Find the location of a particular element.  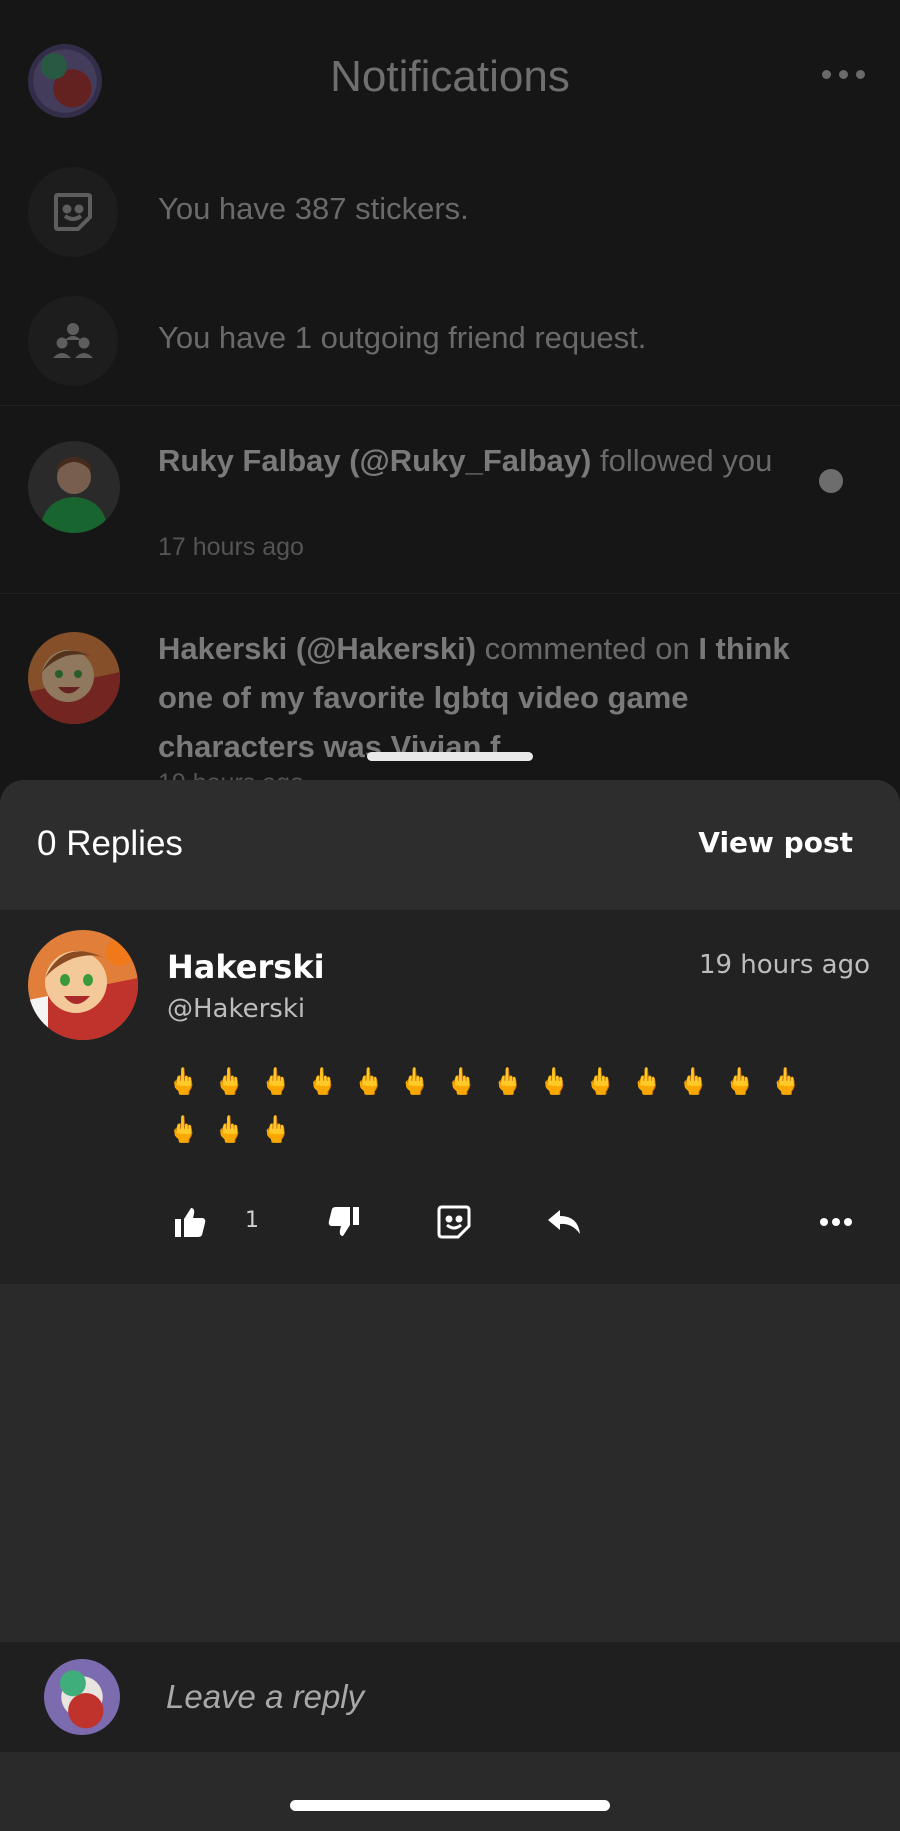

notification-user: Hakerski (@Hakerski) is located at coordinates (317, 648).